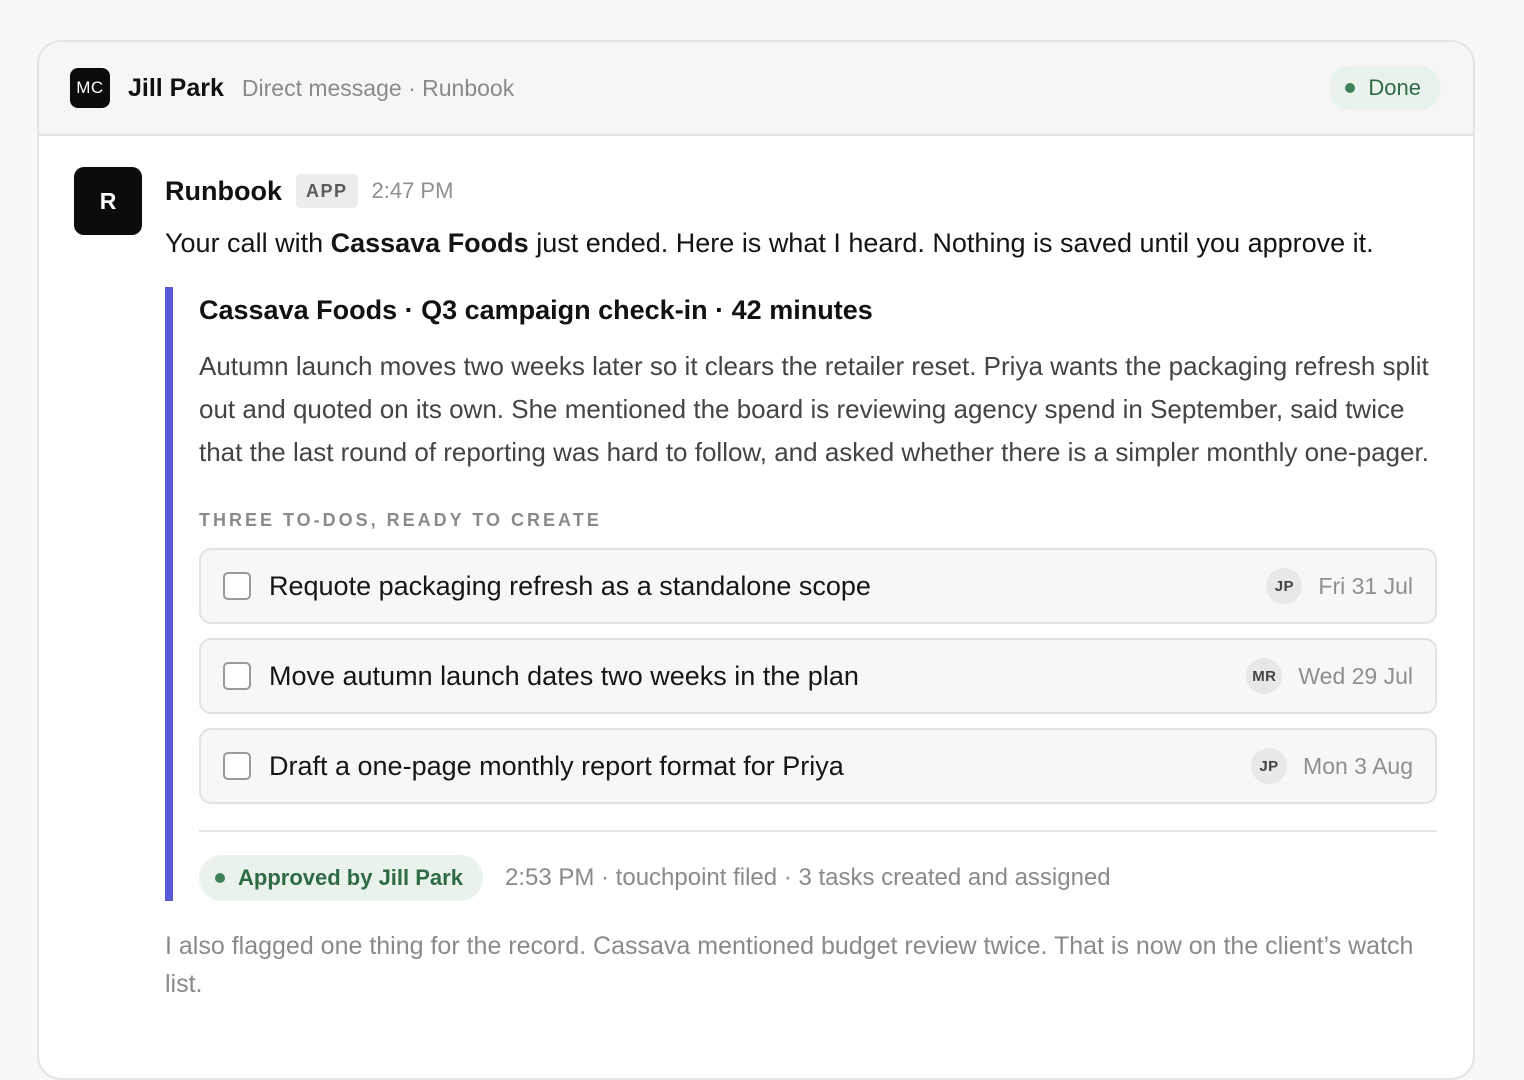 This screenshot has width=1524, height=1080. I want to click on approved-badge: Approved by Jill Park, so click(341, 878).